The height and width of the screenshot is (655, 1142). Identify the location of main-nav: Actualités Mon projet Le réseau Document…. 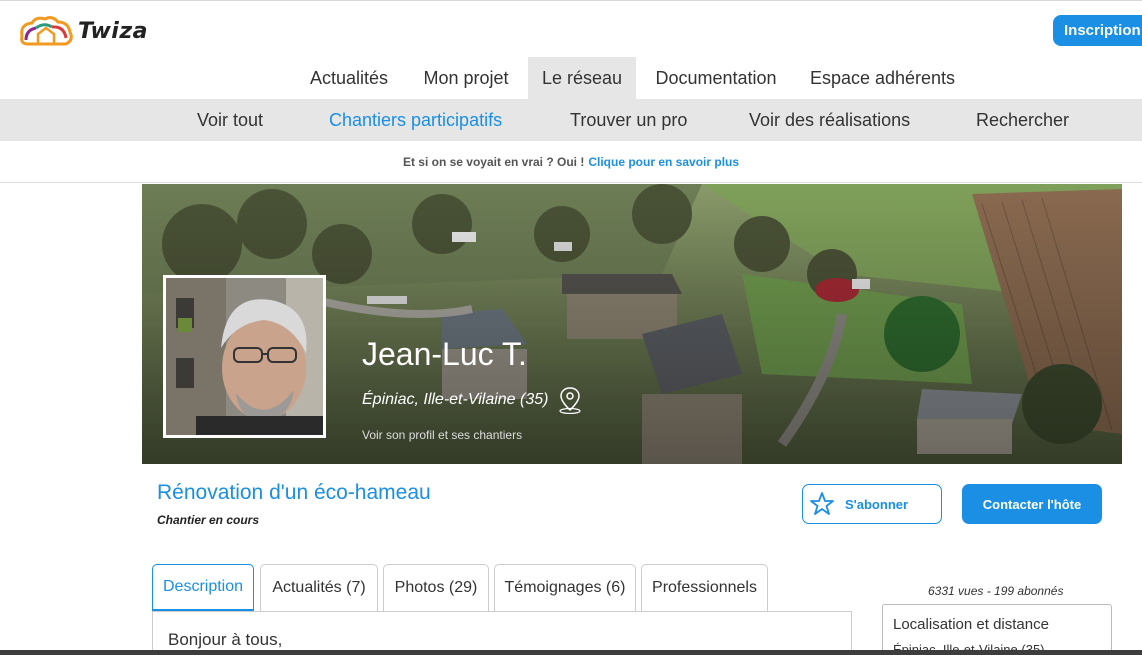
(571, 78).